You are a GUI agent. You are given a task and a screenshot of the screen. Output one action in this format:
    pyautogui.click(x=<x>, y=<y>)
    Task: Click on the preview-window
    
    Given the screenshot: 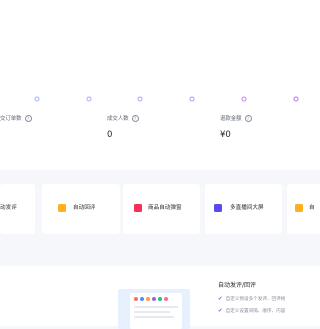 What is the action you would take?
    pyautogui.click(x=156, y=311)
    